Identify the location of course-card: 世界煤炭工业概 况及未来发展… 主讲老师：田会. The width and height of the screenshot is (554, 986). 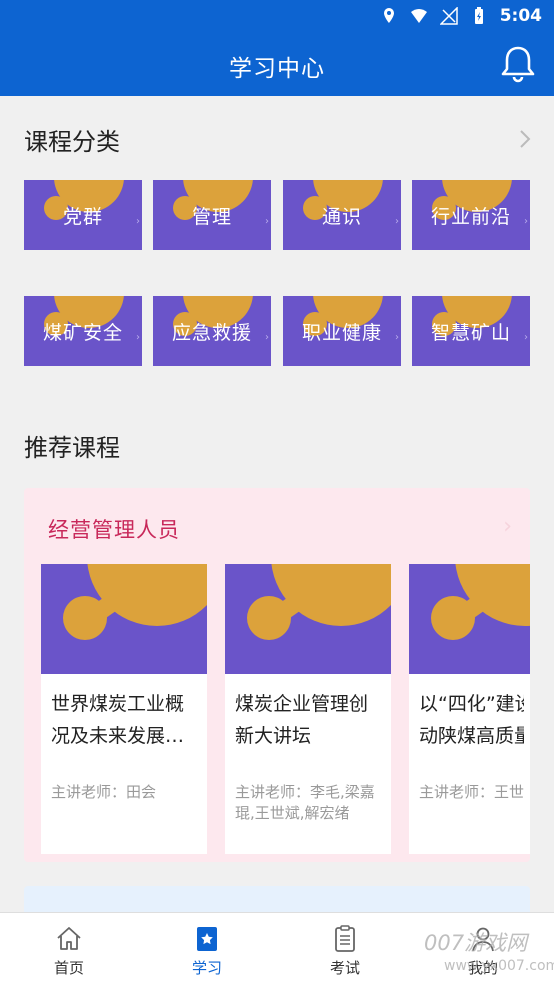
(124, 709).